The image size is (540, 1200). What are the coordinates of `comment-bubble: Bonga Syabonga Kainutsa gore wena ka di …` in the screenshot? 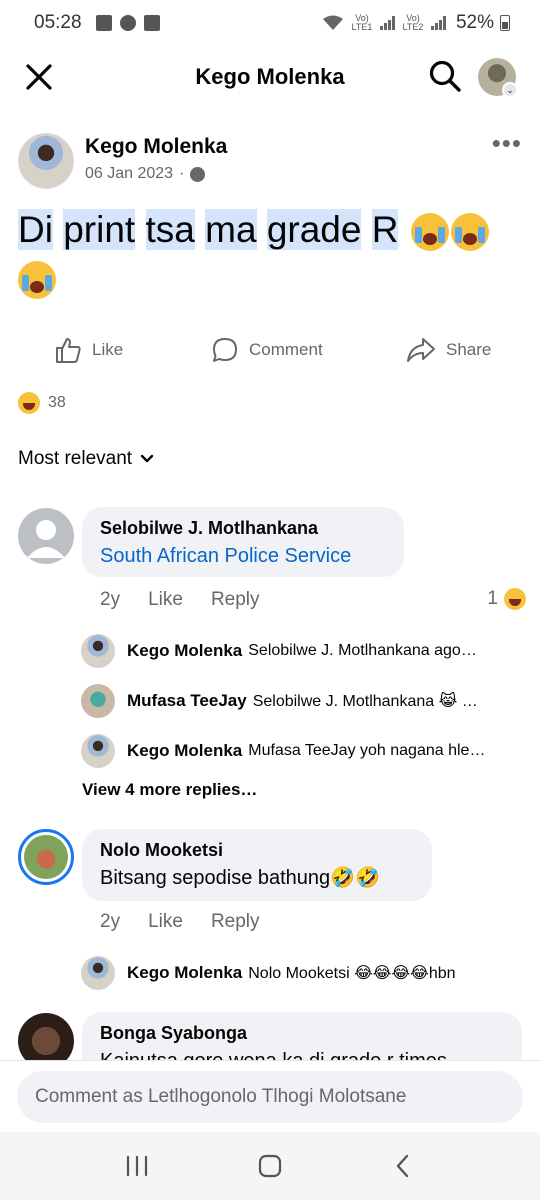 It's located at (302, 1036).